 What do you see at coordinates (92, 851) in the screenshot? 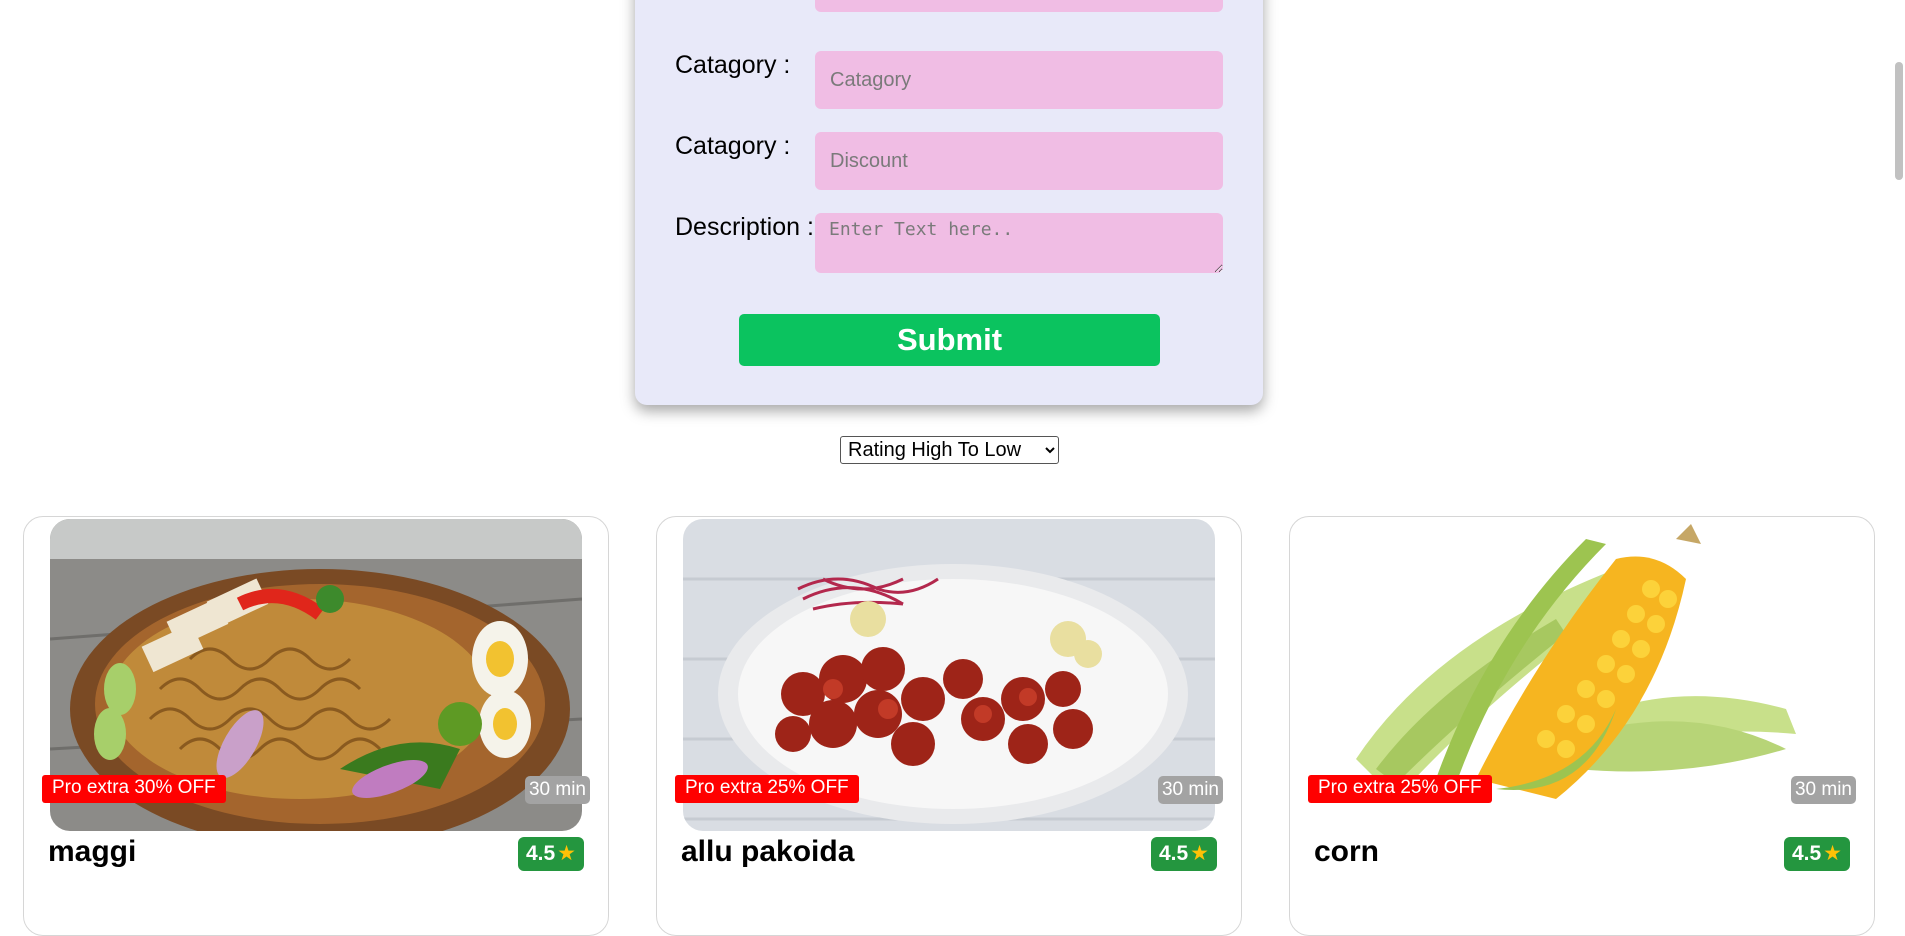
I see `food-name: maggi` at bounding box center [92, 851].